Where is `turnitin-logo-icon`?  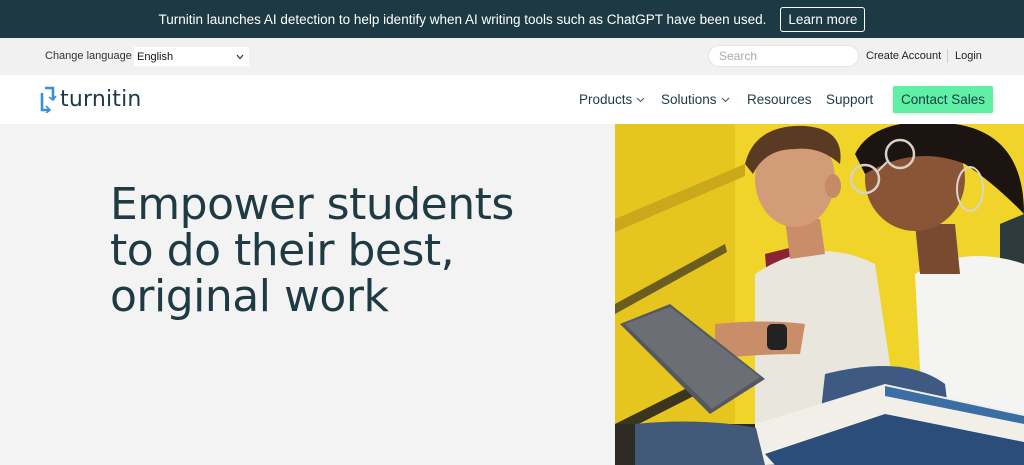
turnitin-logo-icon is located at coordinates (47, 99).